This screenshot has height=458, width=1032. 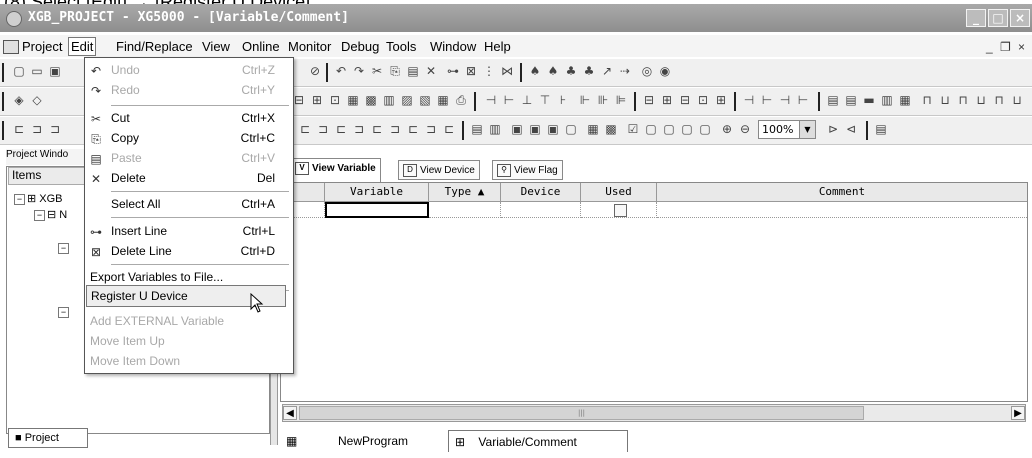 What do you see at coordinates (607, 71) in the screenshot?
I see `goto-icon: ↗` at bounding box center [607, 71].